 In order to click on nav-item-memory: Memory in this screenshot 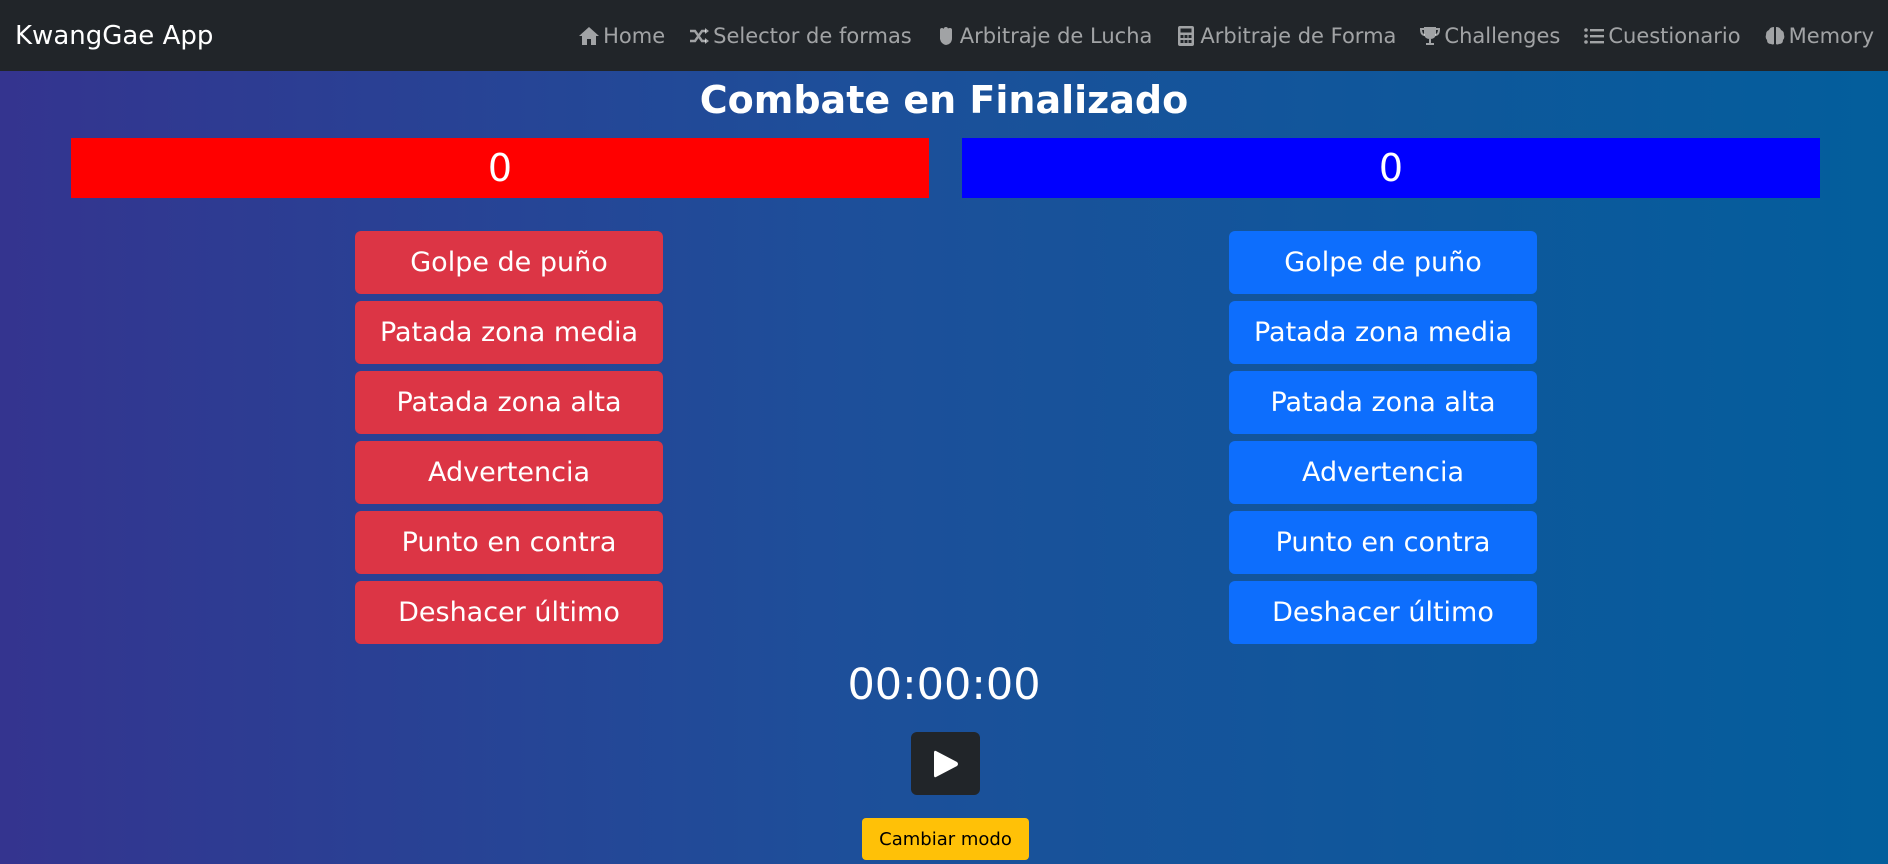, I will do `click(1818, 36)`.